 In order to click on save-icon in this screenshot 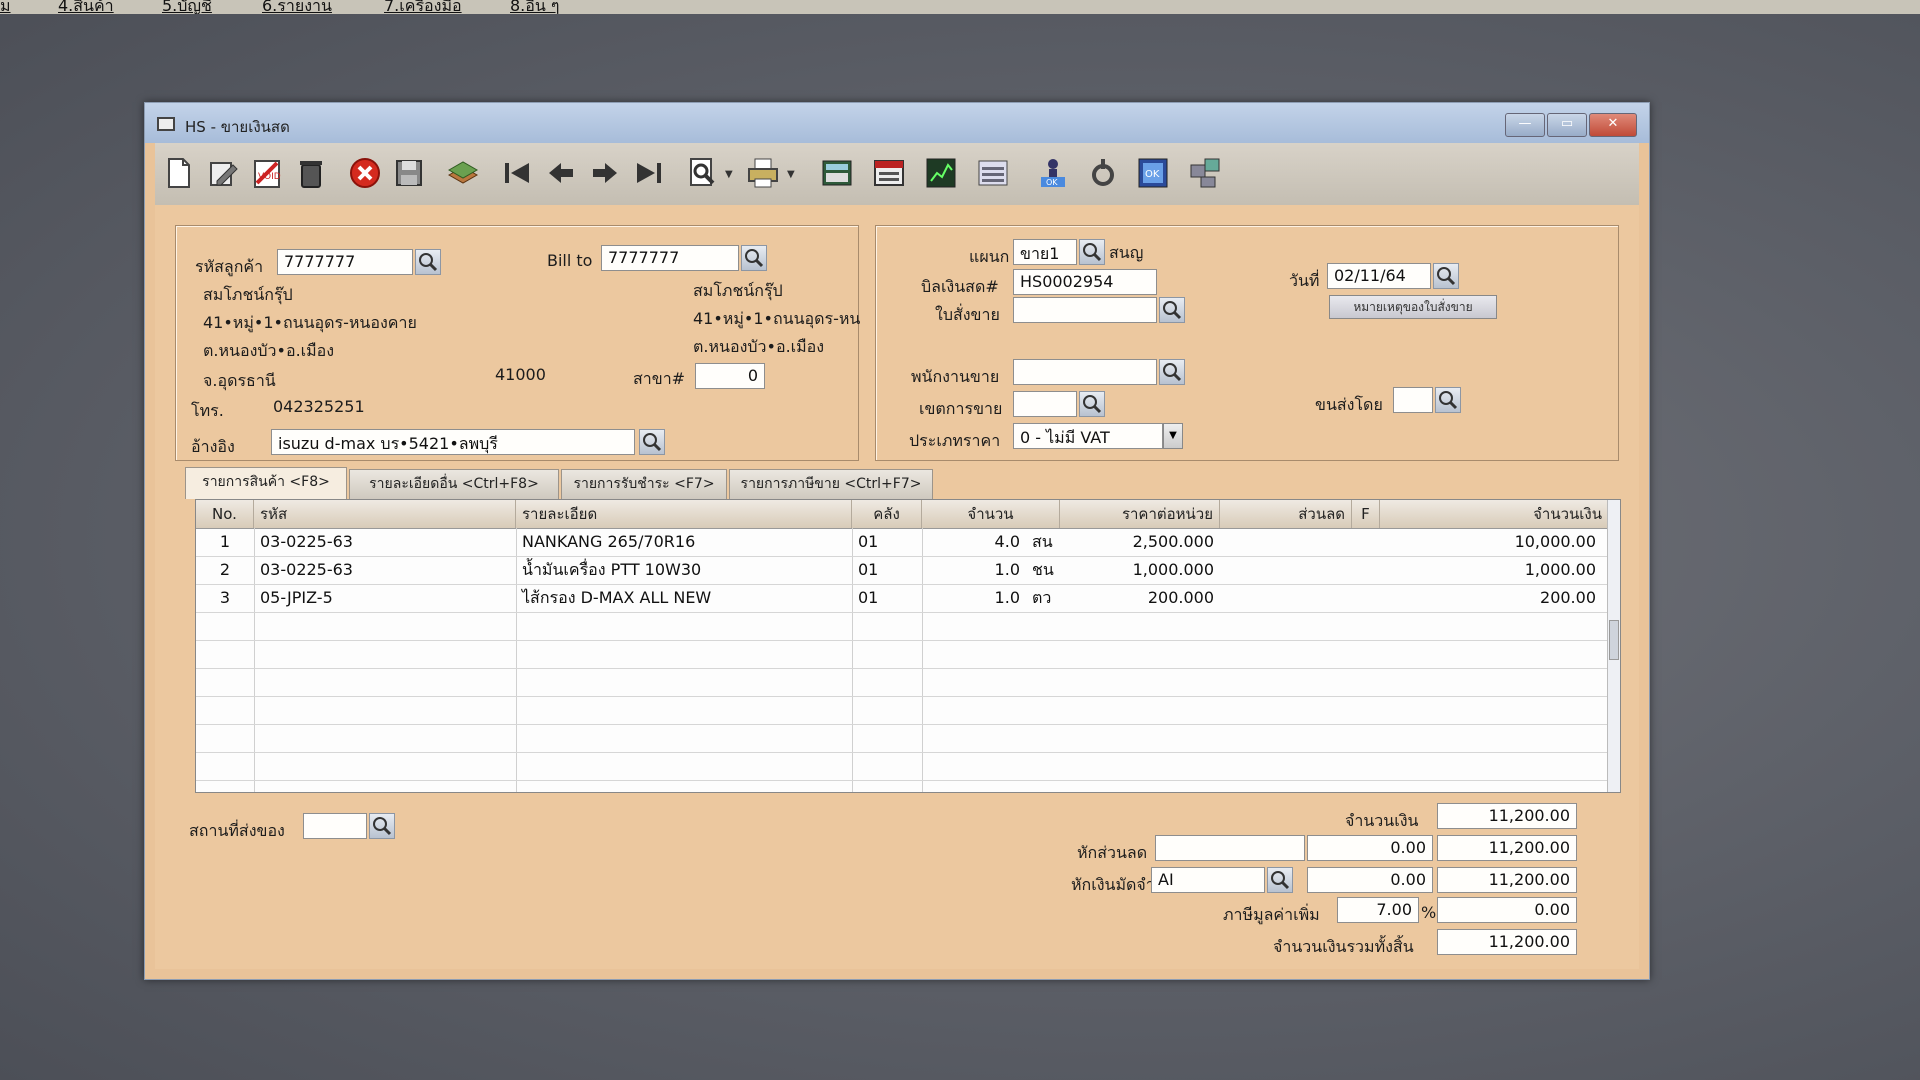, I will do `click(409, 173)`.